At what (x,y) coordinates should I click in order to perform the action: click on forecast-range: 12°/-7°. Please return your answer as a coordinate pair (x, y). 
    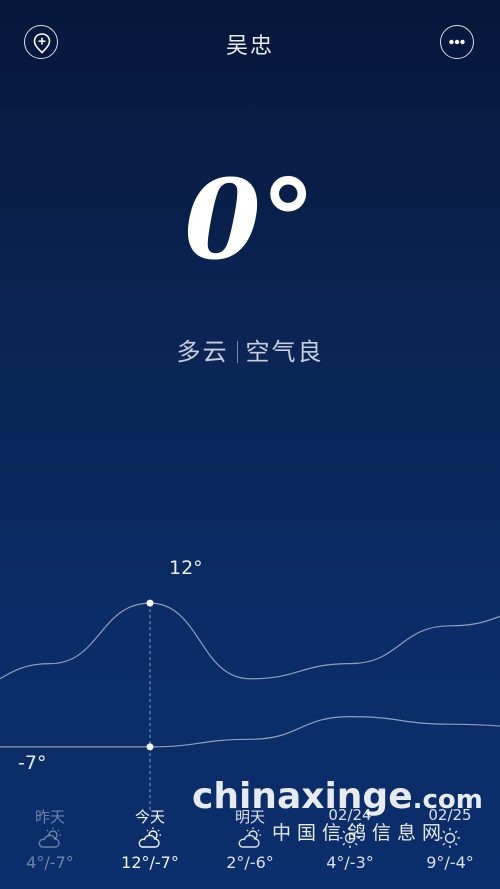
    Looking at the image, I should click on (150, 862).